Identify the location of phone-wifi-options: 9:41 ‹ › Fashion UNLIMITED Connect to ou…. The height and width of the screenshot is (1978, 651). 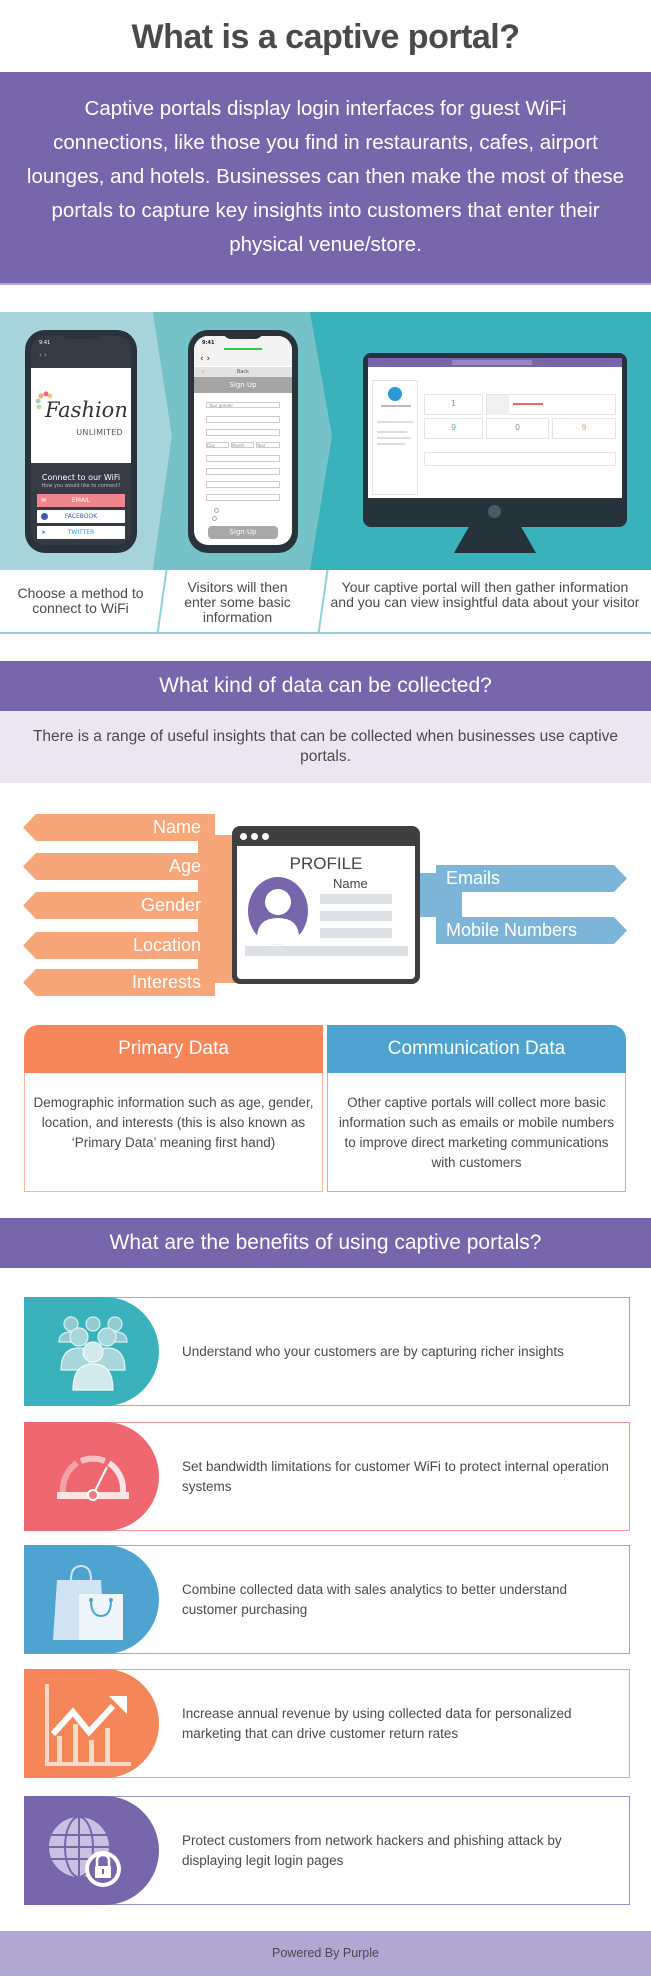
(81, 441).